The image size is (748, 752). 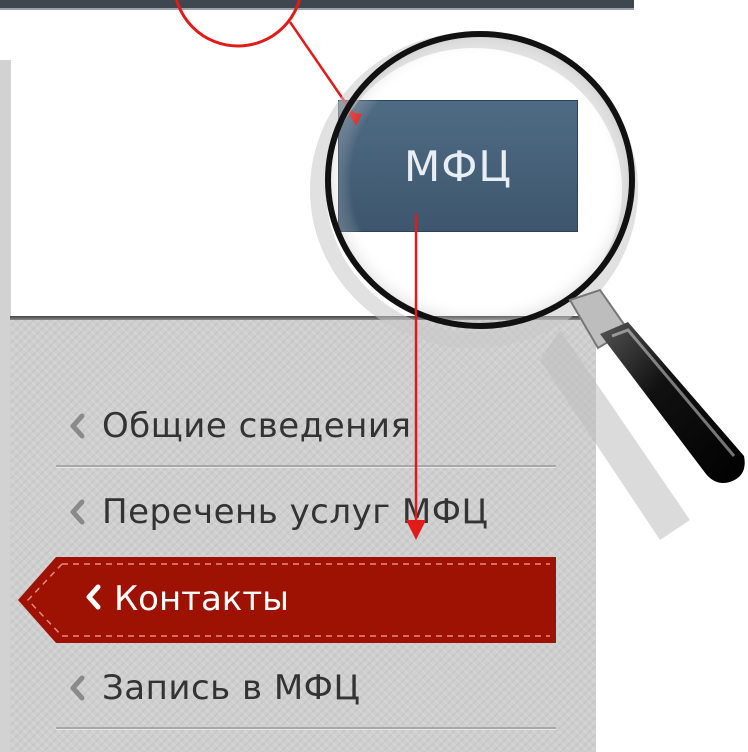 I want to click on sidebar-item-label: Запись в МФЦ, so click(x=231, y=688).